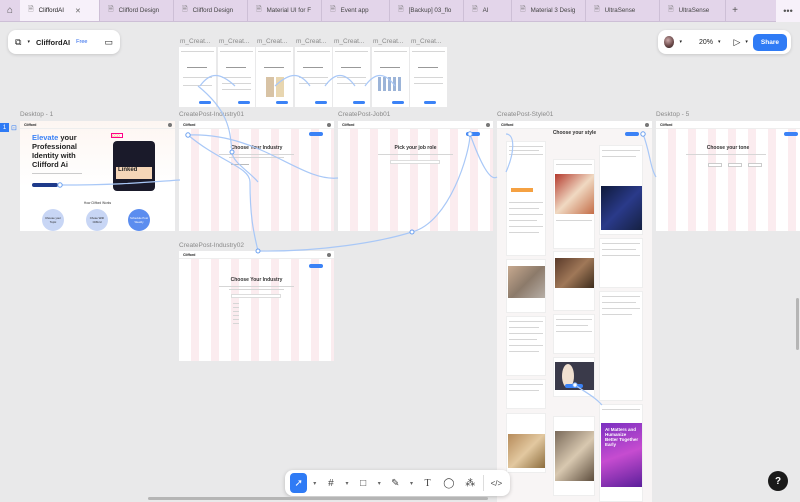 The width and height of the screenshot is (800, 502). What do you see at coordinates (620, 10) in the screenshot?
I see `tab-label: UltraSense` at bounding box center [620, 10].